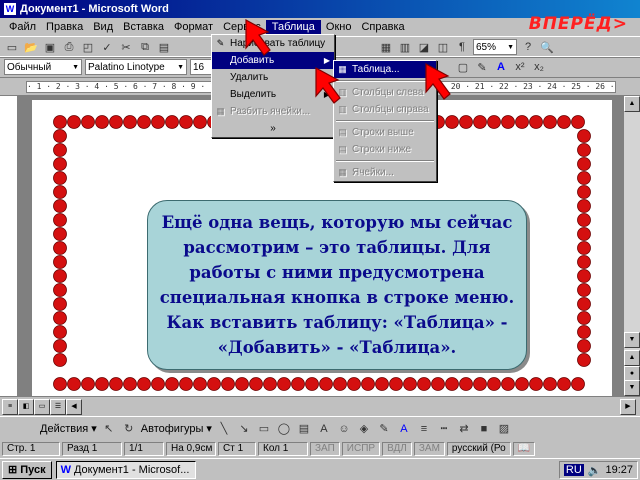 The height and width of the screenshot is (480, 640). Describe the element at coordinates (31, 47) in the screenshot. I see `open-icon: 📂` at that location.